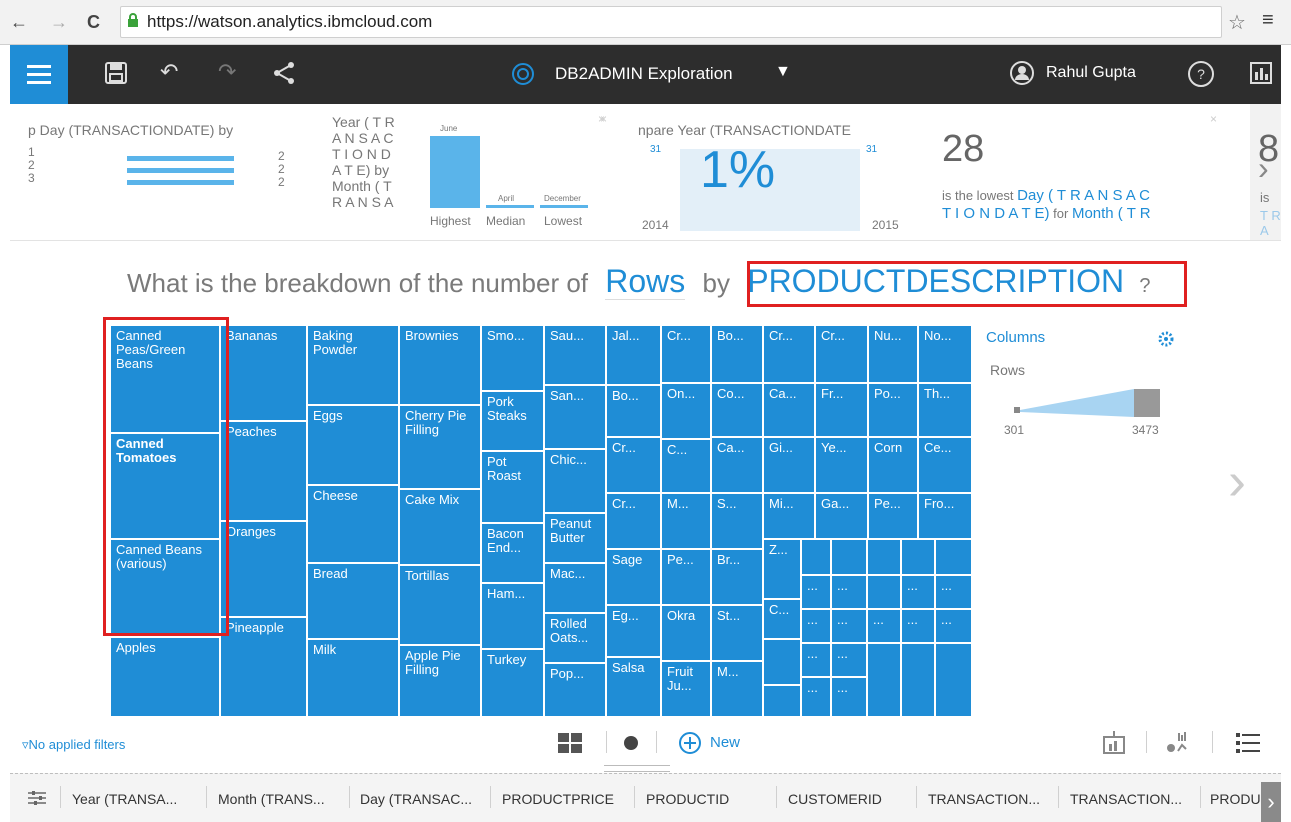  What do you see at coordinates (570, 743) in the screenshot?
I see `treemap-view-icon` at bounding box center [570, 743].